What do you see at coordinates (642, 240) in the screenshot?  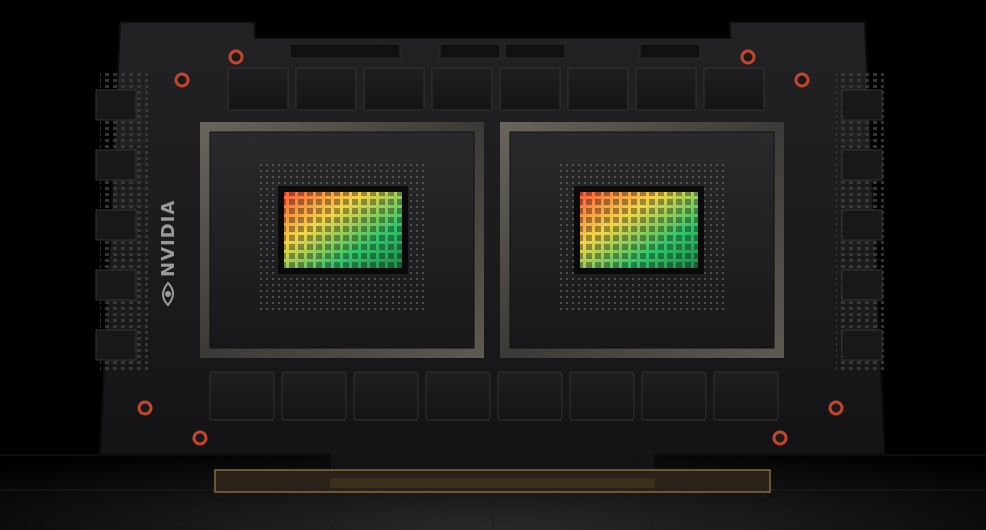 I see `right-processor-package` at bounding box center [642, 240].